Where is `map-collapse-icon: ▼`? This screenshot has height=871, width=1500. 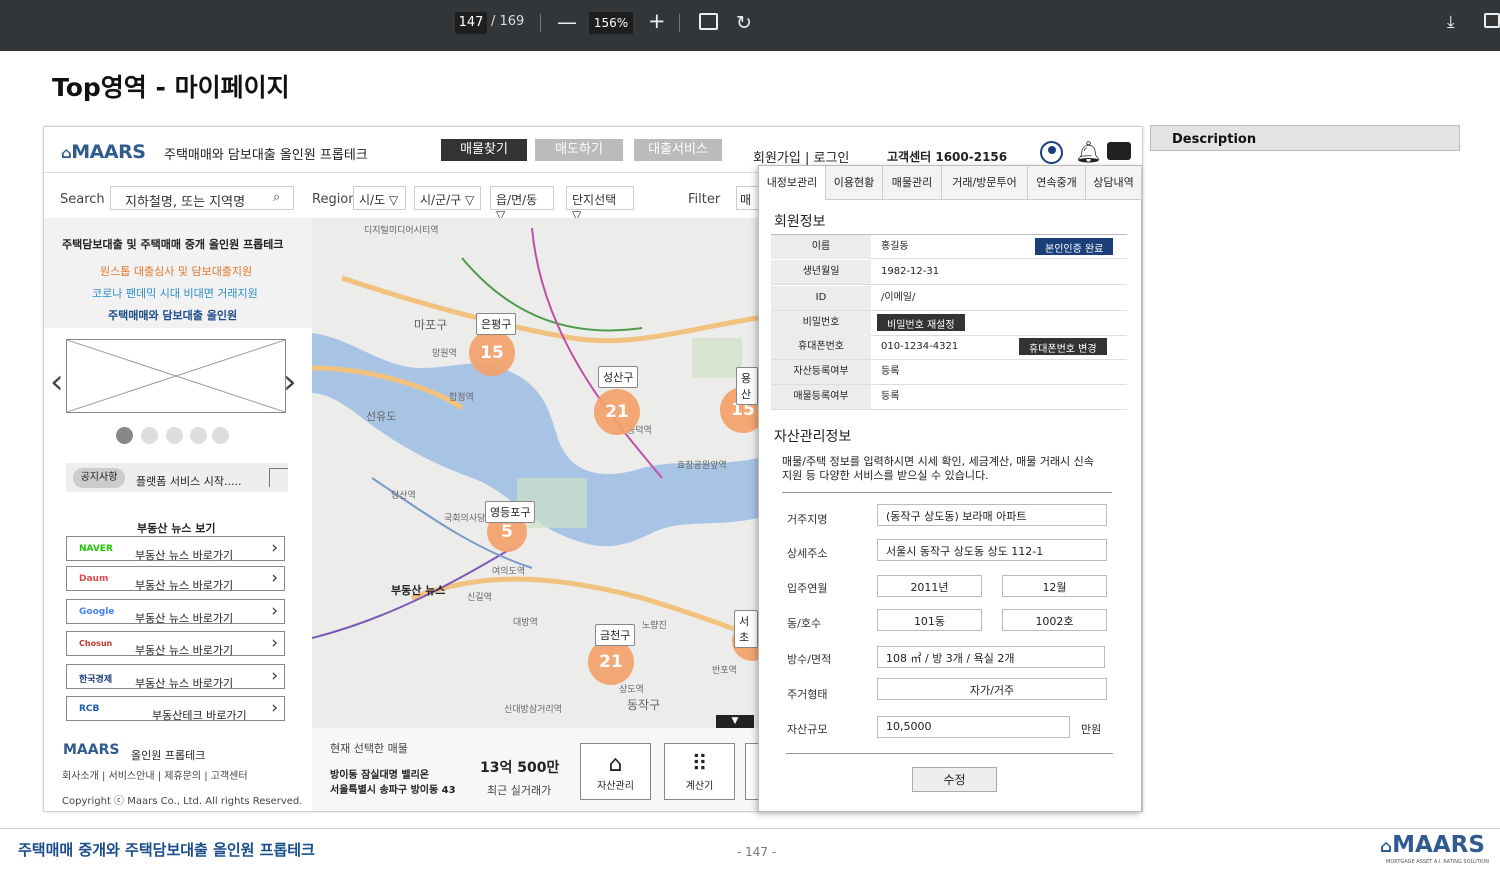
map-collapse-icon: ▼ is located at coordinates (735, 721).